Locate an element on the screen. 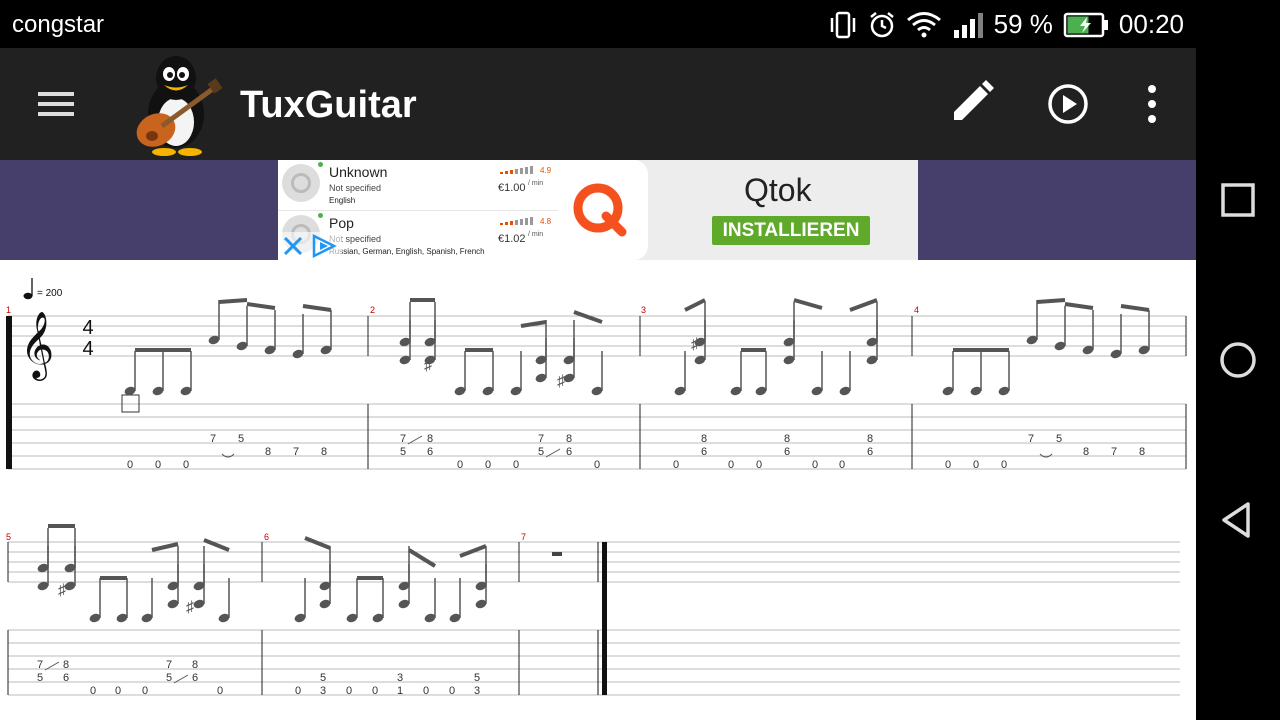 Image resolution: width=1280 pixels, height=720 pixels. battery-charging-icon is located at coordinates (1085, 24).